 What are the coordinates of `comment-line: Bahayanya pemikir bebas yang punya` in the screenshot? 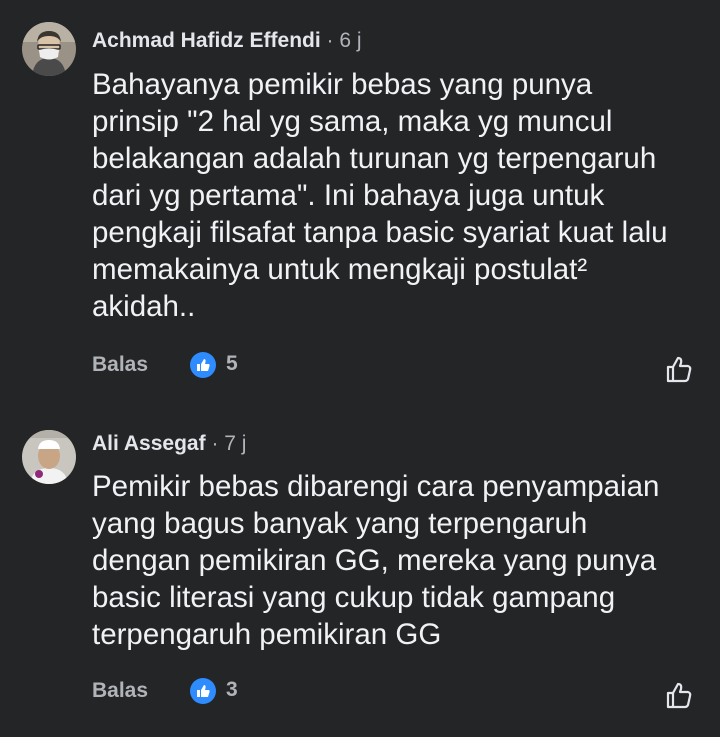 It's located at (342, 84).